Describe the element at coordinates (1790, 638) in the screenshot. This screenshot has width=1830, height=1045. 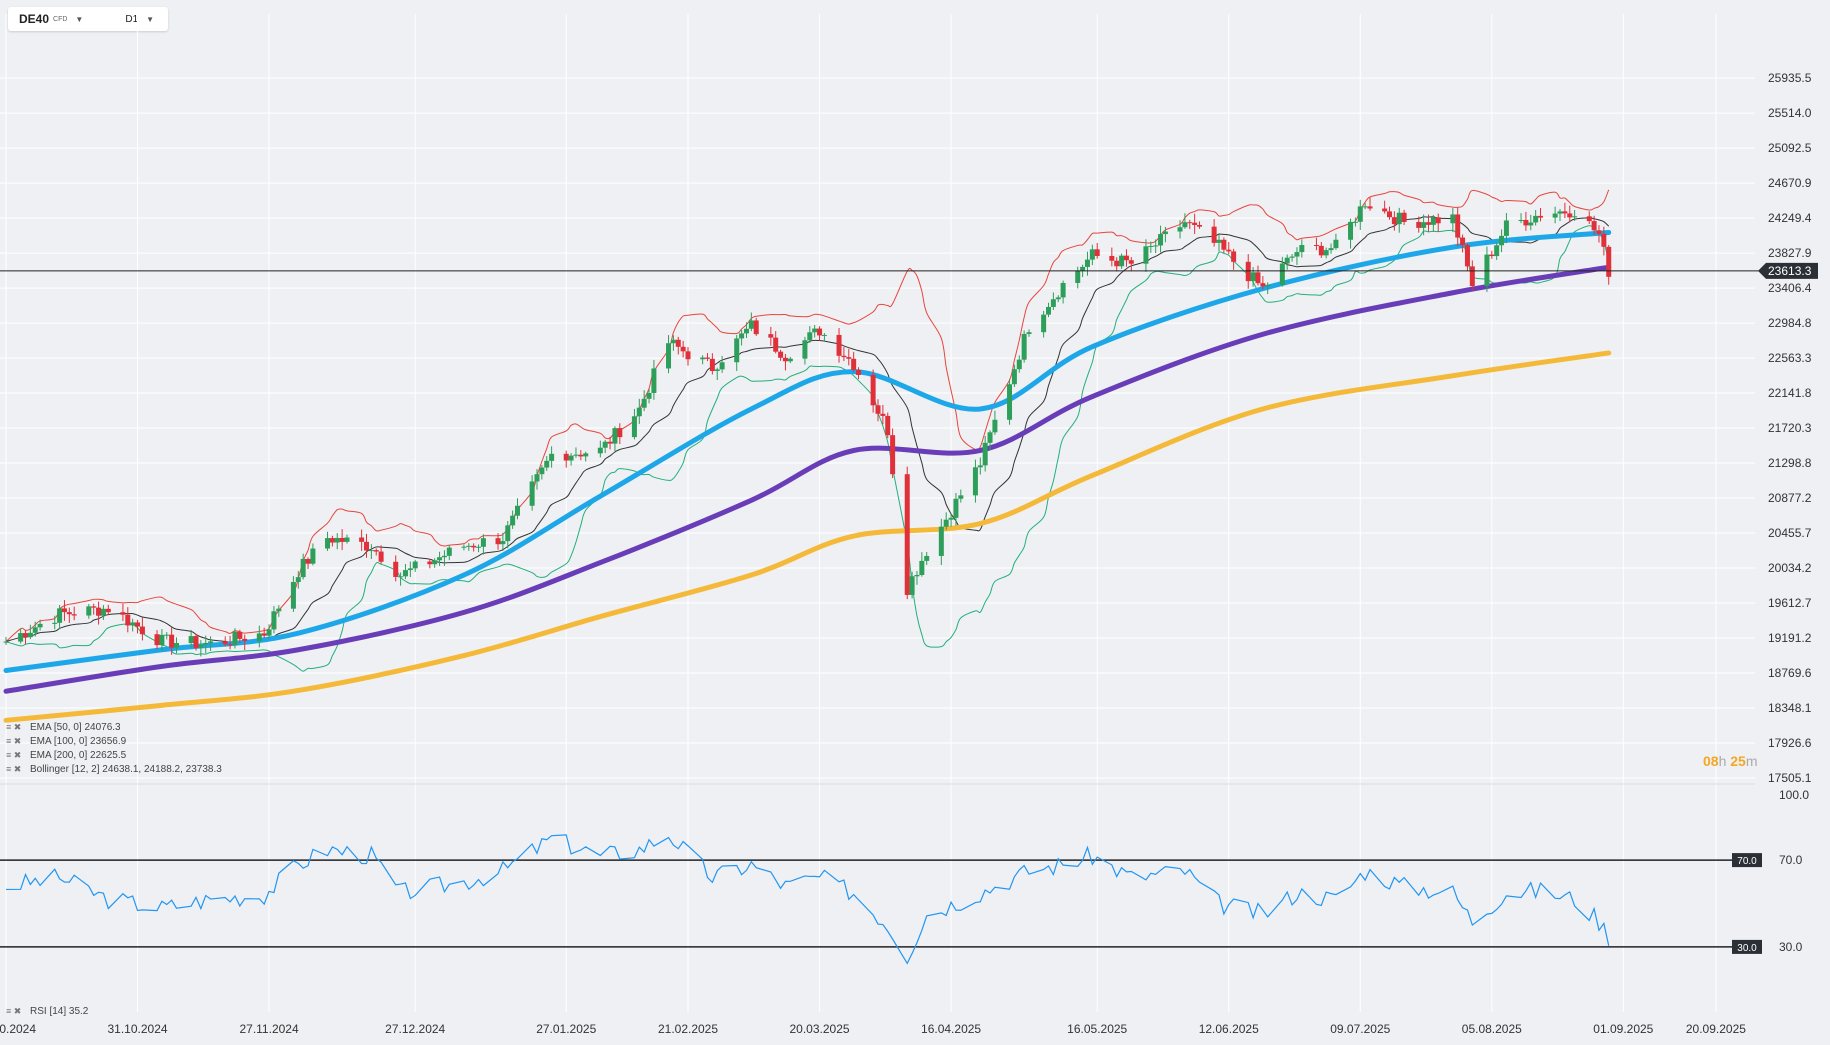
I see `y-tick-label: 19191.2` at that location.